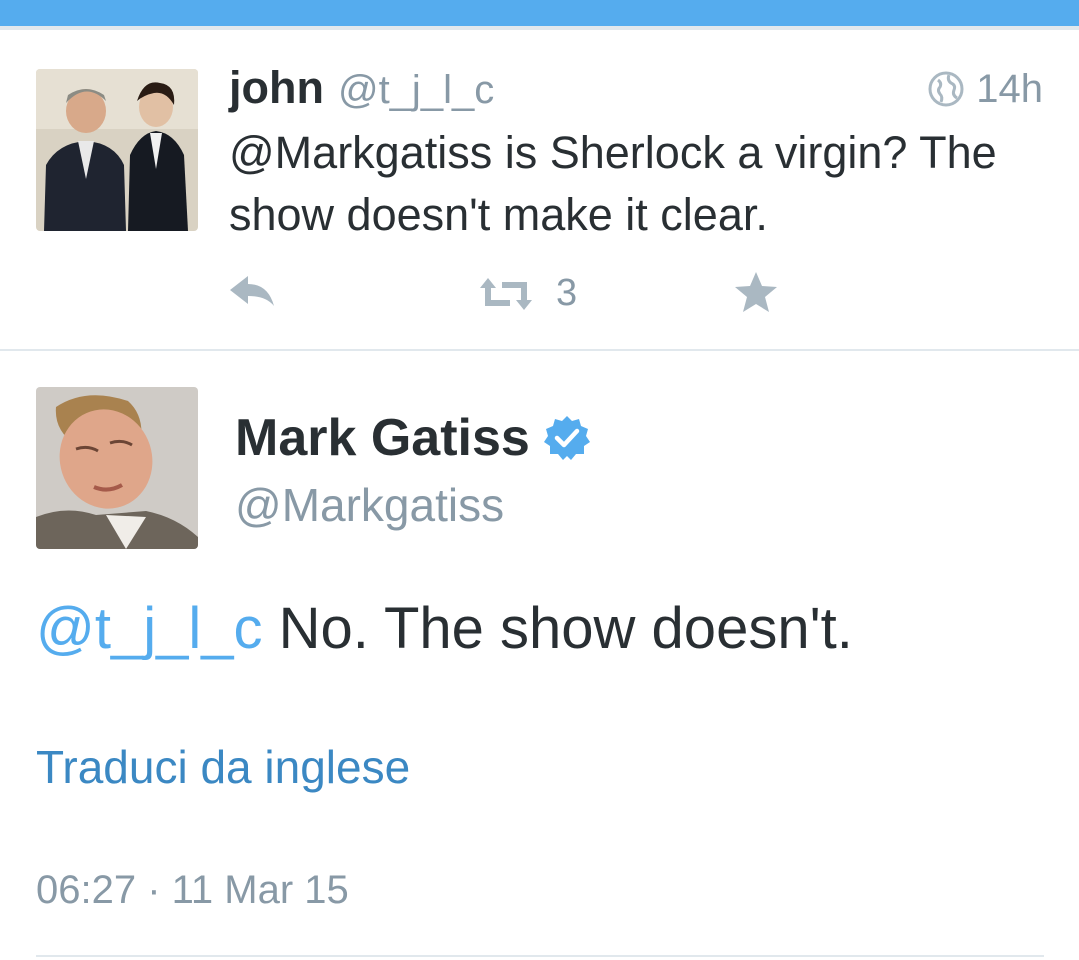  Describe the element at coordinates (566, 438) in the screenshot. I see `verified-badge-icon` at that location.